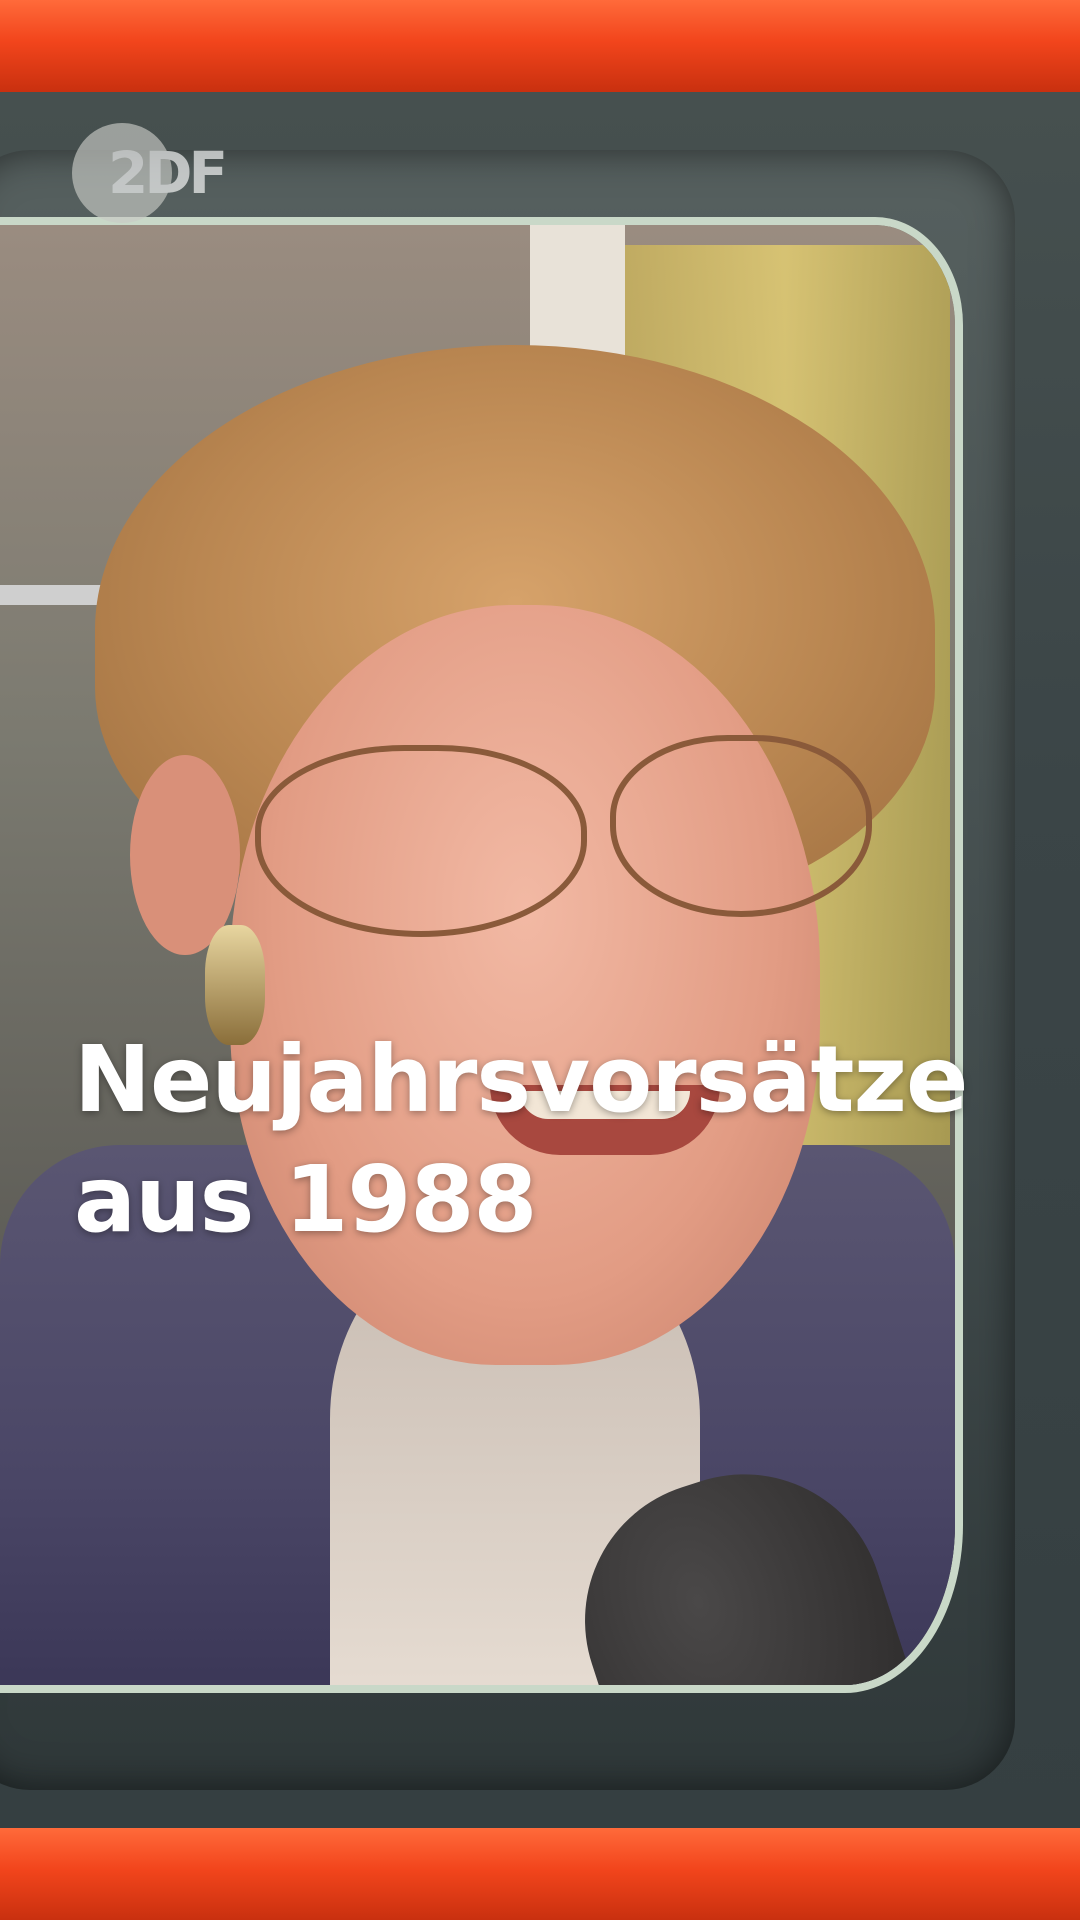 The height and width of the screenshot is (1920, 1080). What do you see at coordinates (540, 46) in the screenshot?
I see `top-orange-stripe` at bounding box center [540, 46].